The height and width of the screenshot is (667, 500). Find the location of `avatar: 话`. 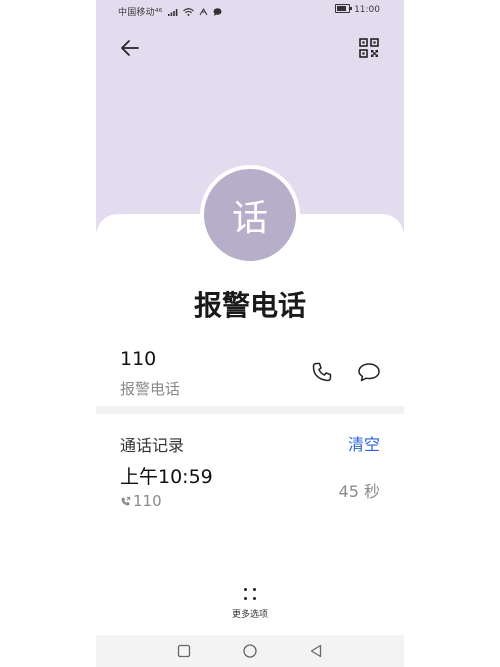

avatar: 话 is located at coordinates (250, 215).